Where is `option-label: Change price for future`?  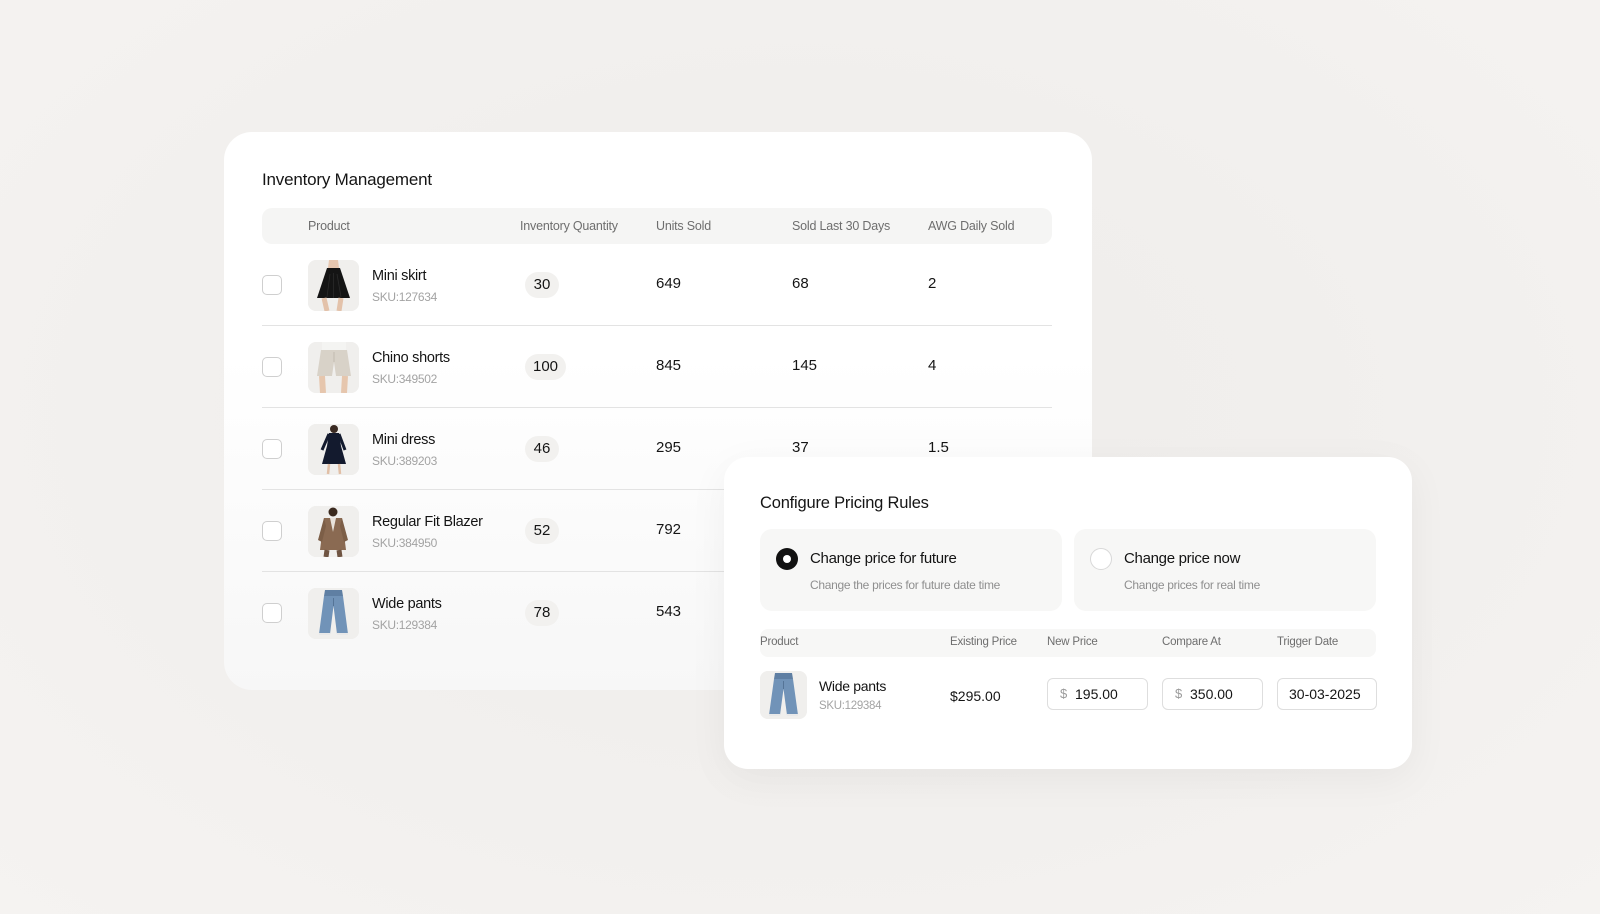 option-label: Change price for future is located at coordinates (883, 558).